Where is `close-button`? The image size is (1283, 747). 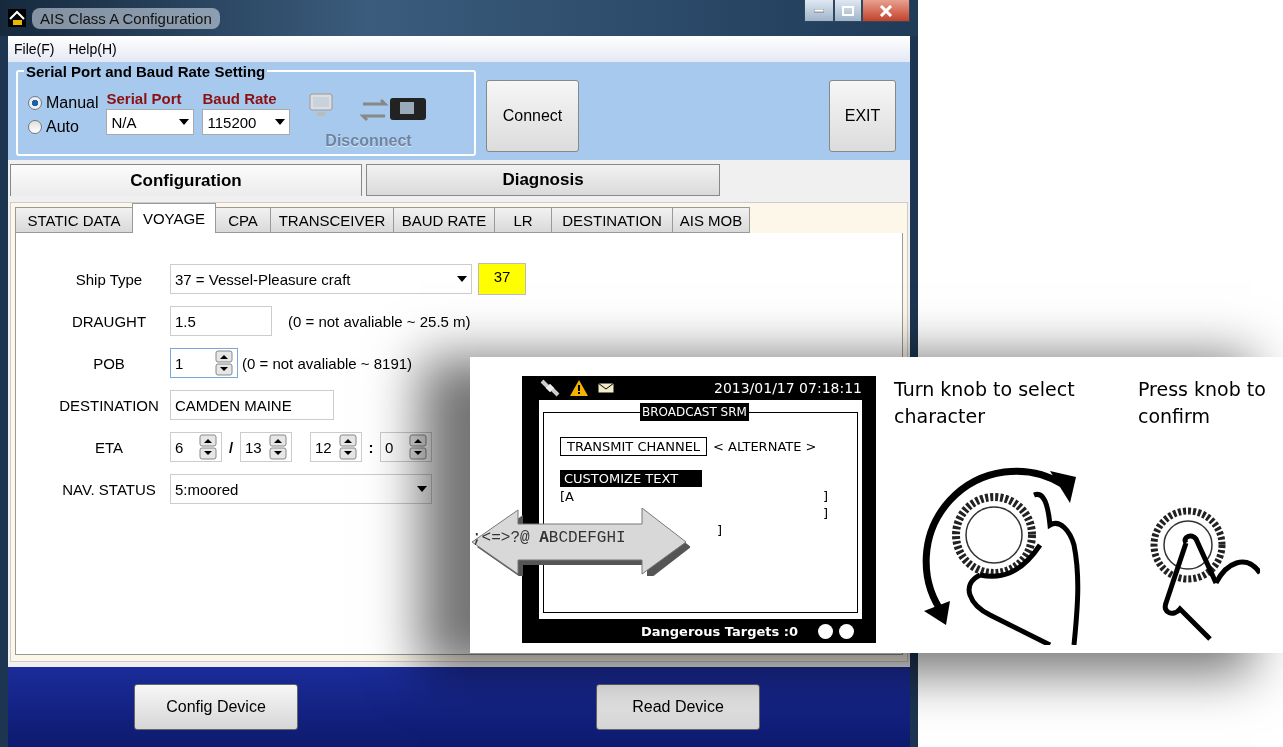 close-button is located at coordinates (886, 11).